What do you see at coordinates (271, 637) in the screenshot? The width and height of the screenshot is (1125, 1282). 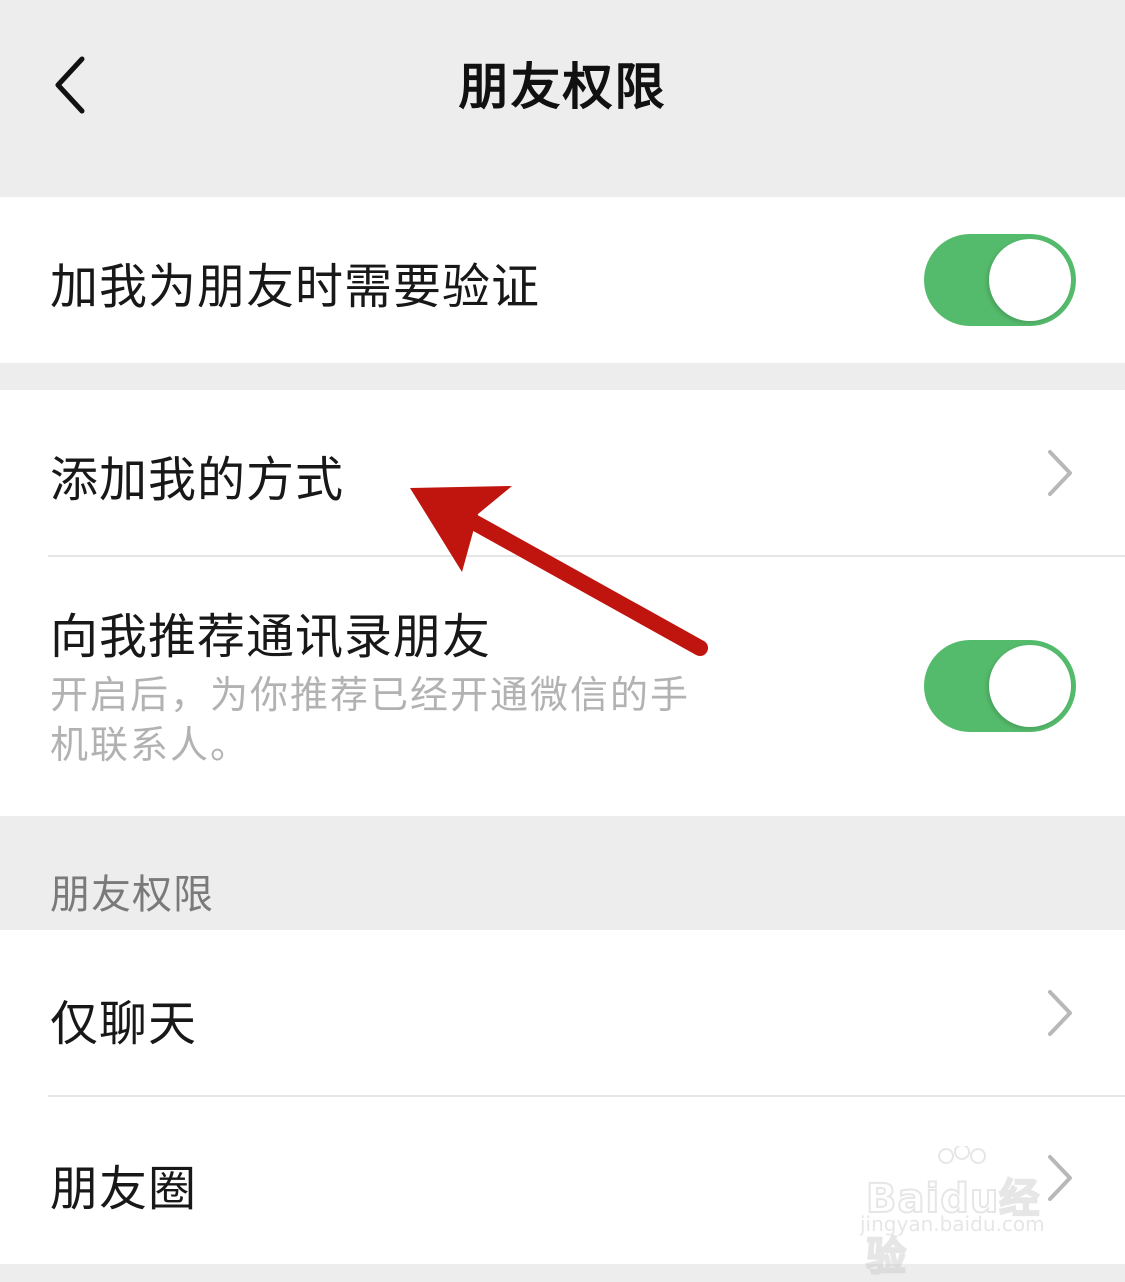 I see `recommend-contacts-label: 向我推荐通讯录朋友` at bounding box center [271, 637].